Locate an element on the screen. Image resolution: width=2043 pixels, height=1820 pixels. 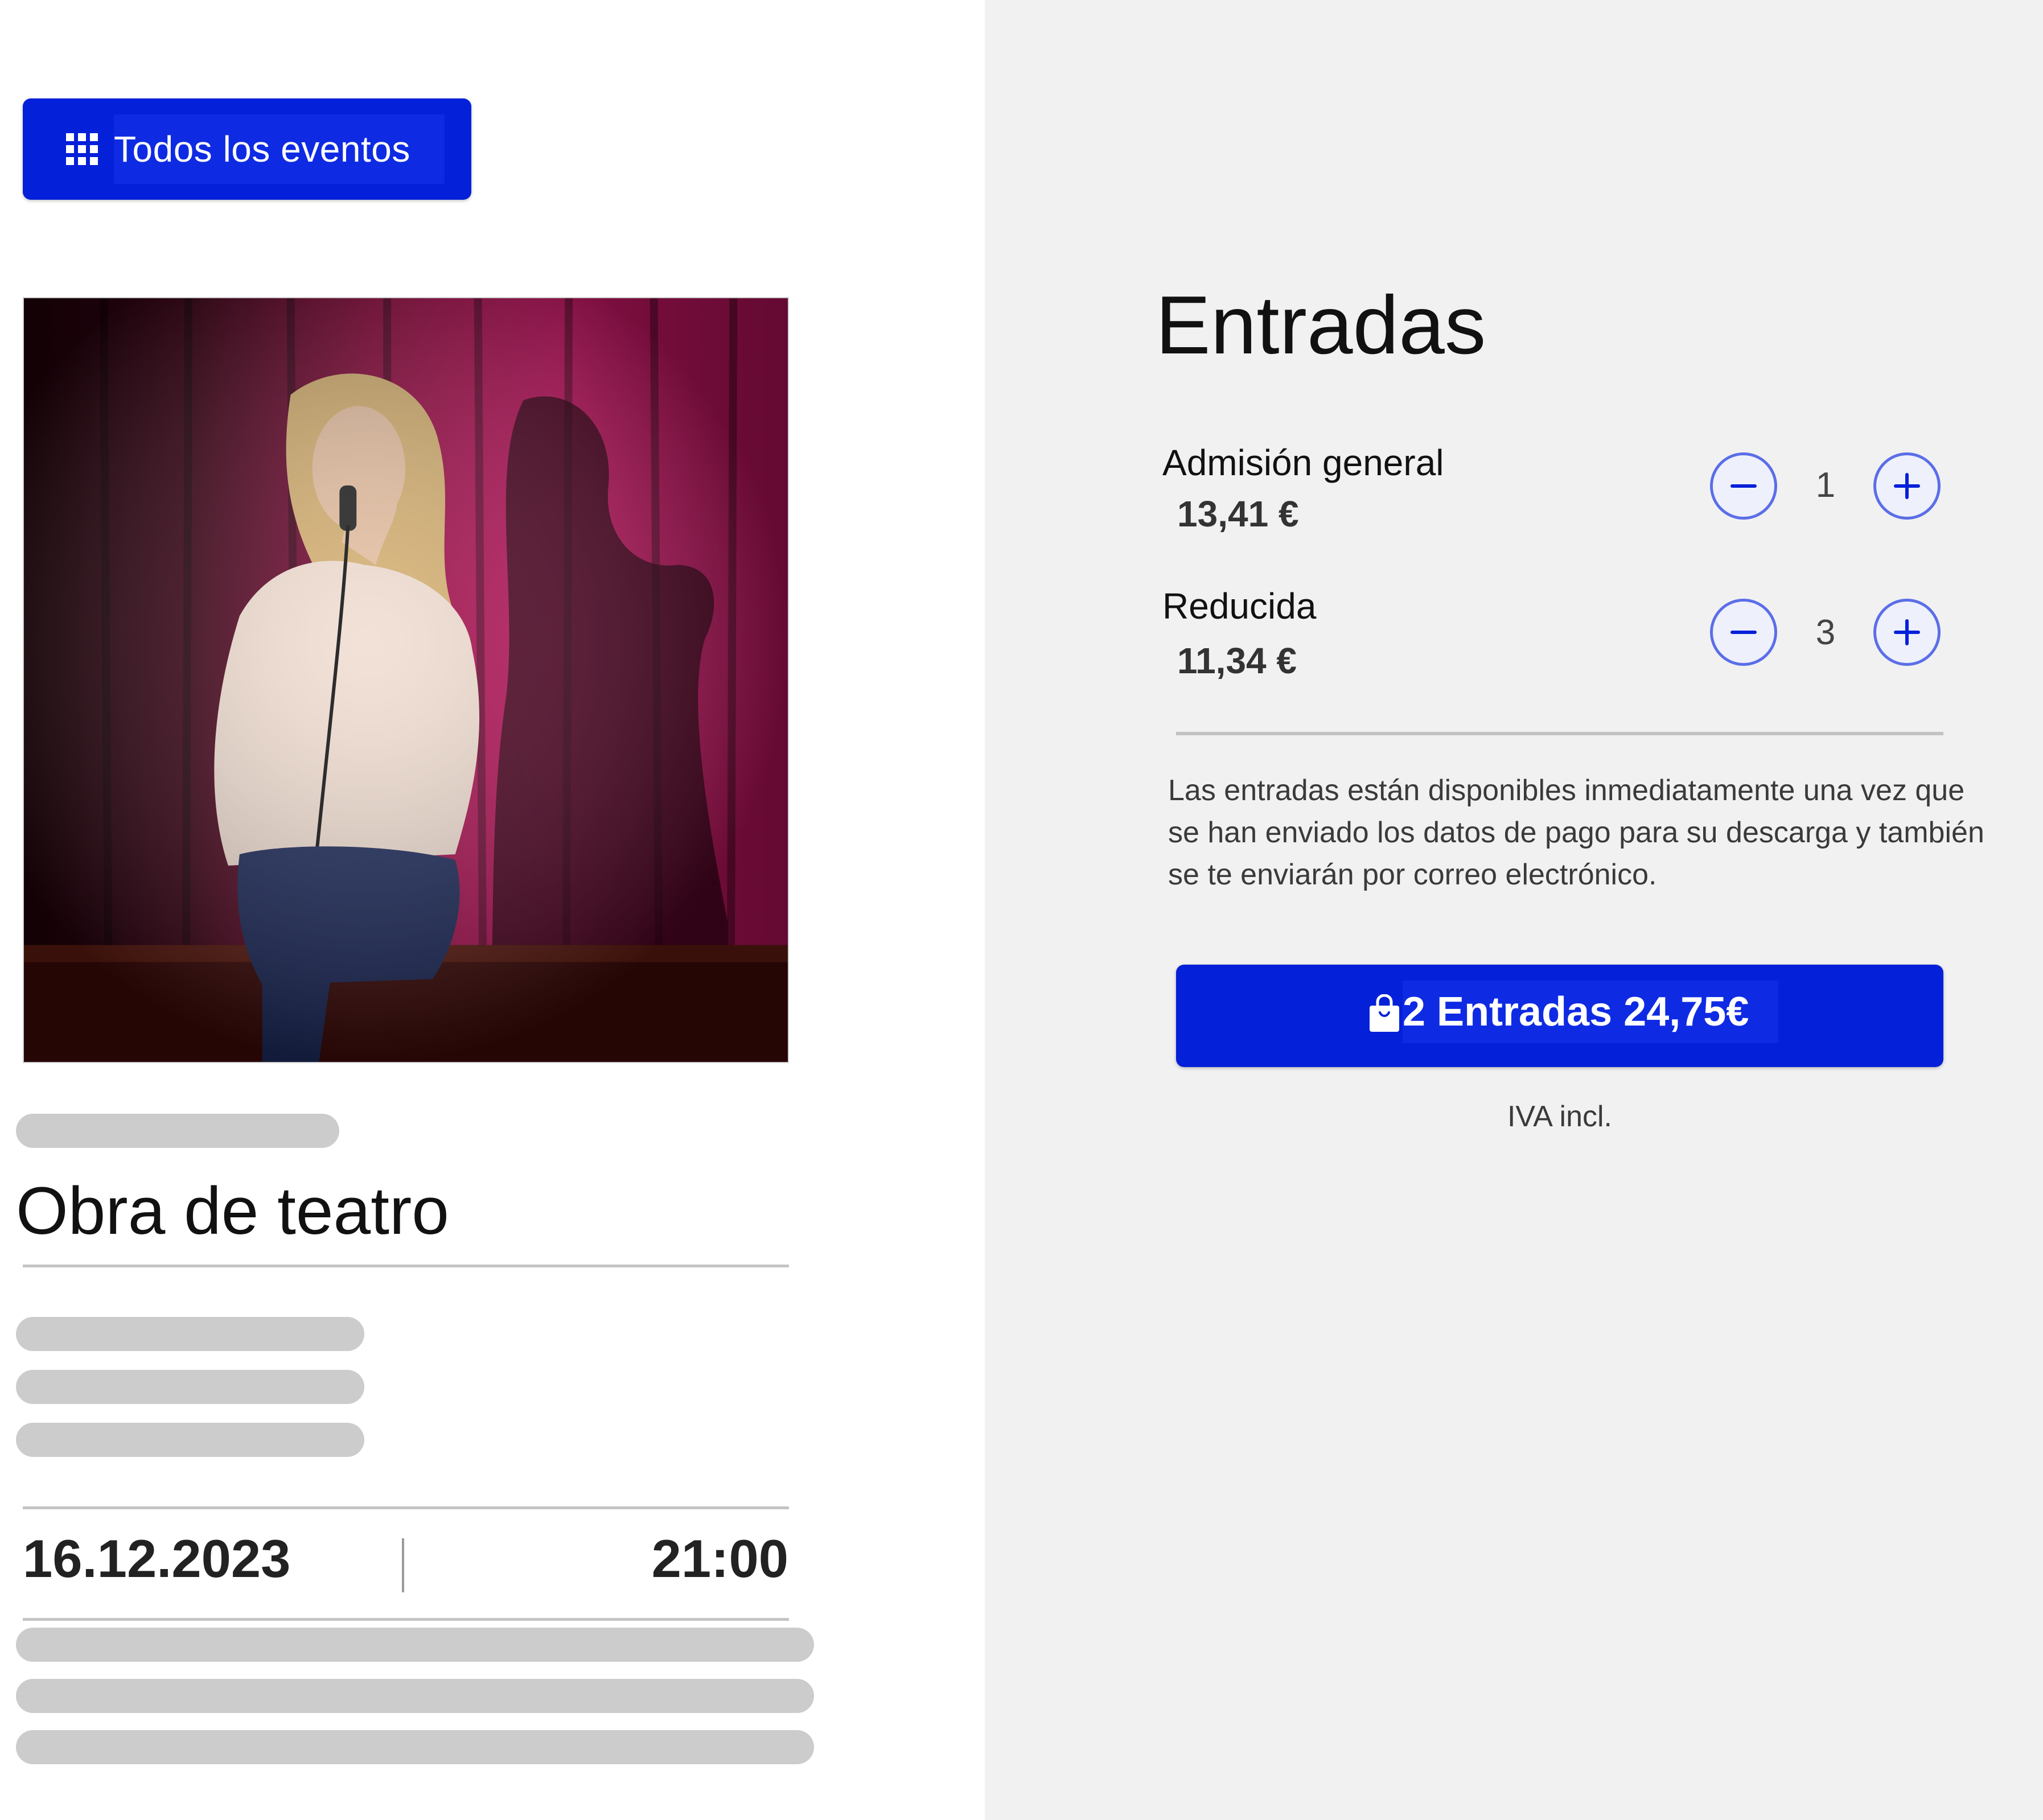
ticket-name: Reducida is located at coordinates (1239, 606).